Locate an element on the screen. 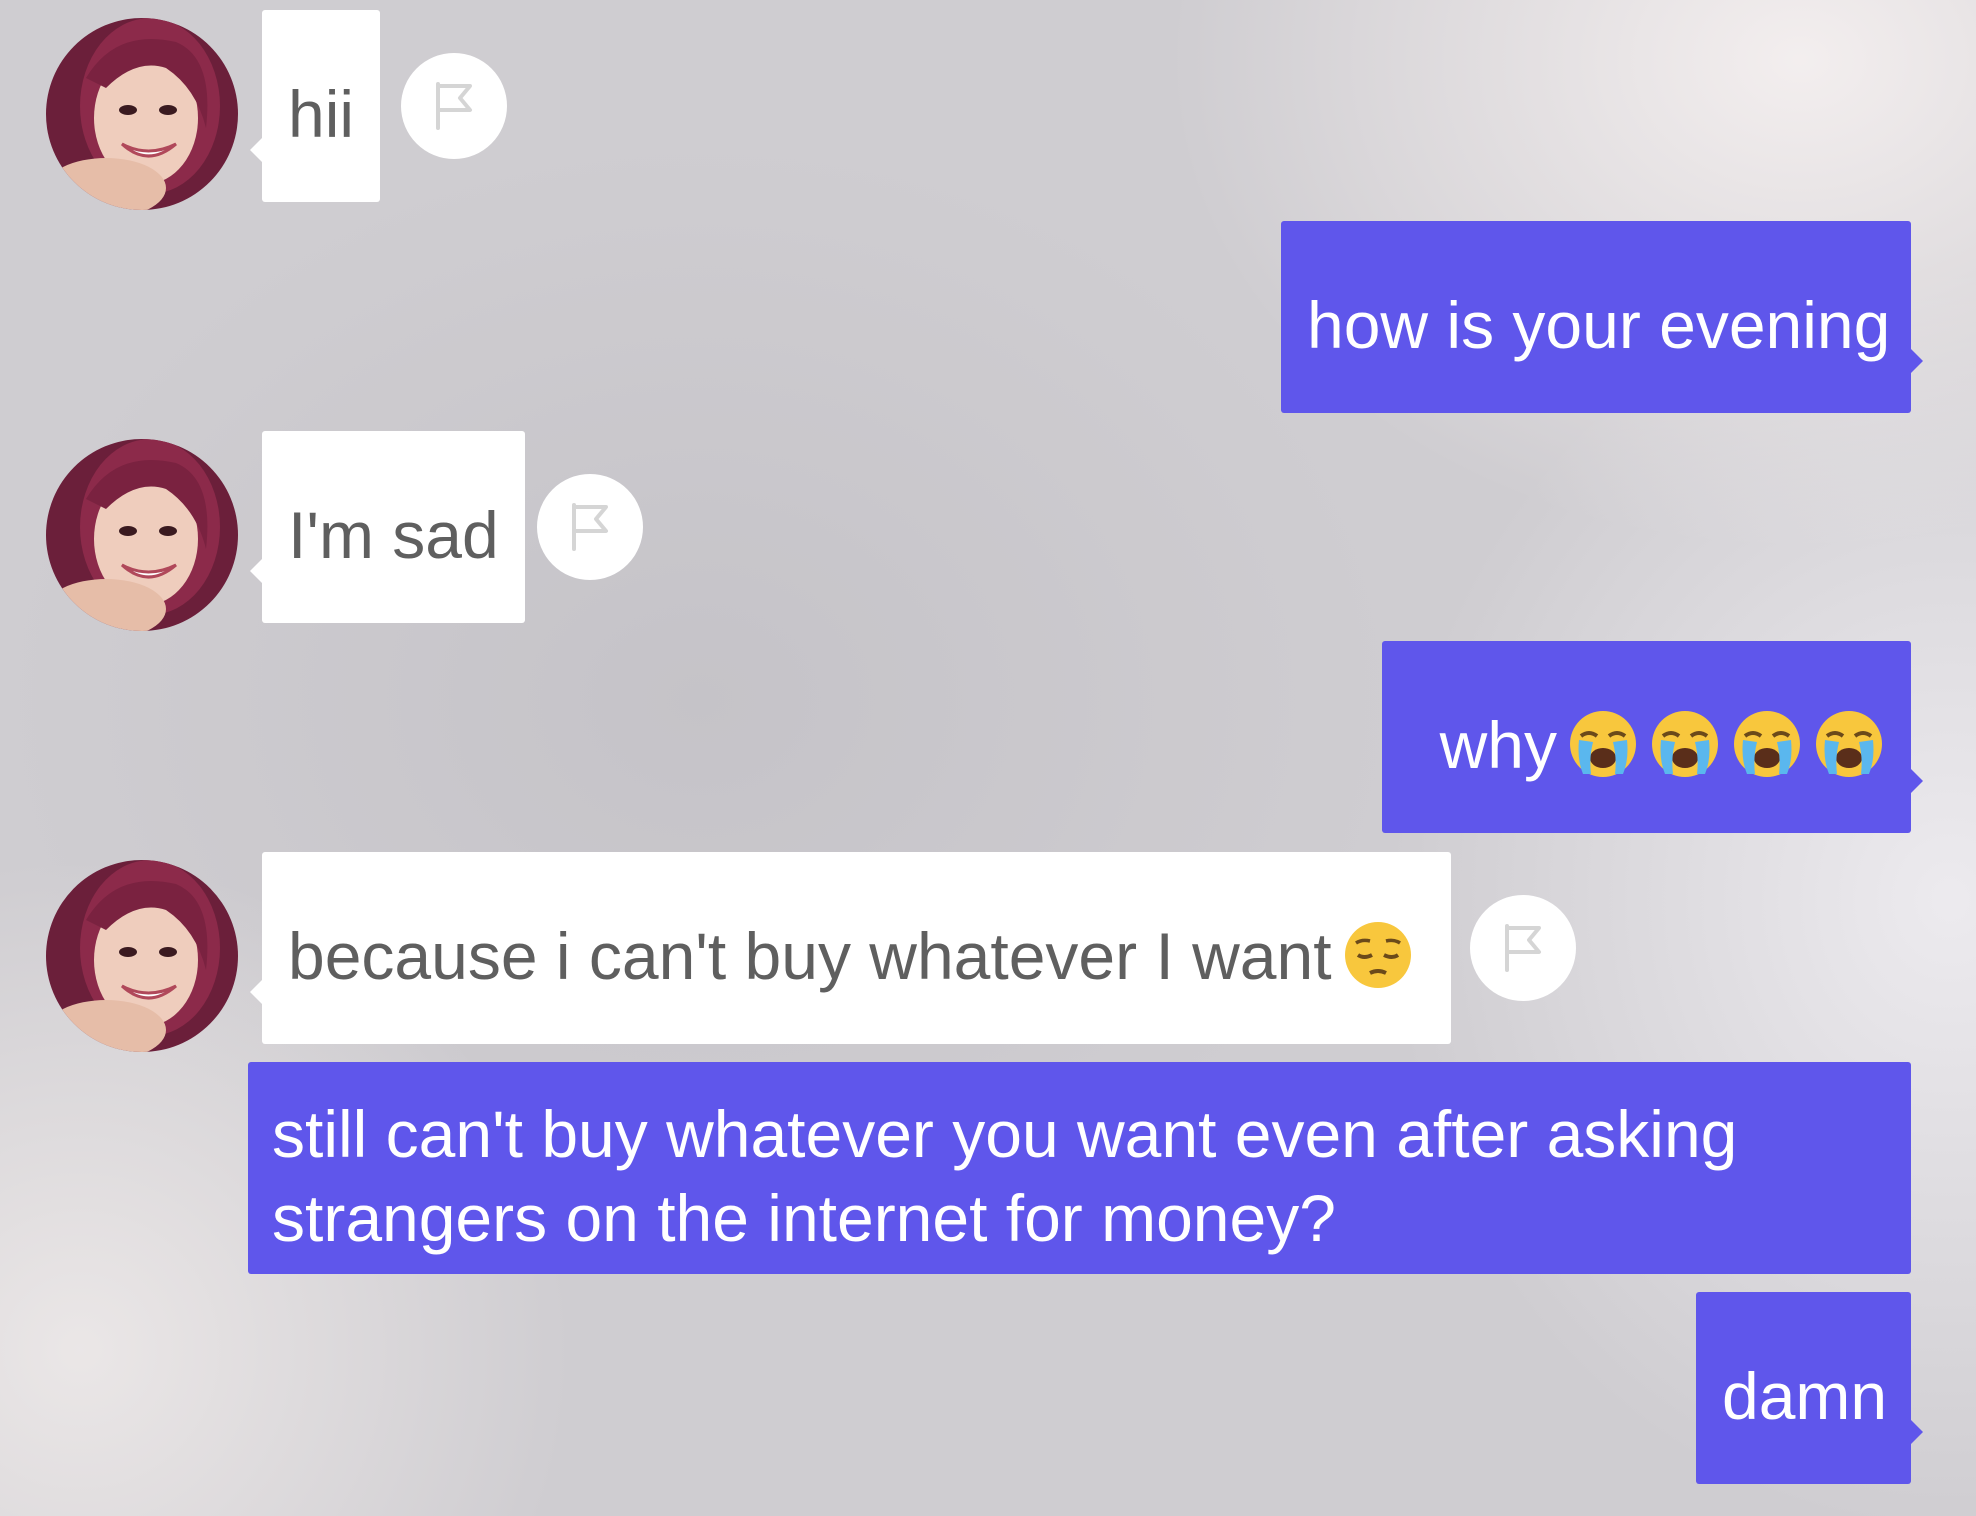 This screenshot has width=1976, height=1516. message-text: why is located at coordinates (1498, 745).